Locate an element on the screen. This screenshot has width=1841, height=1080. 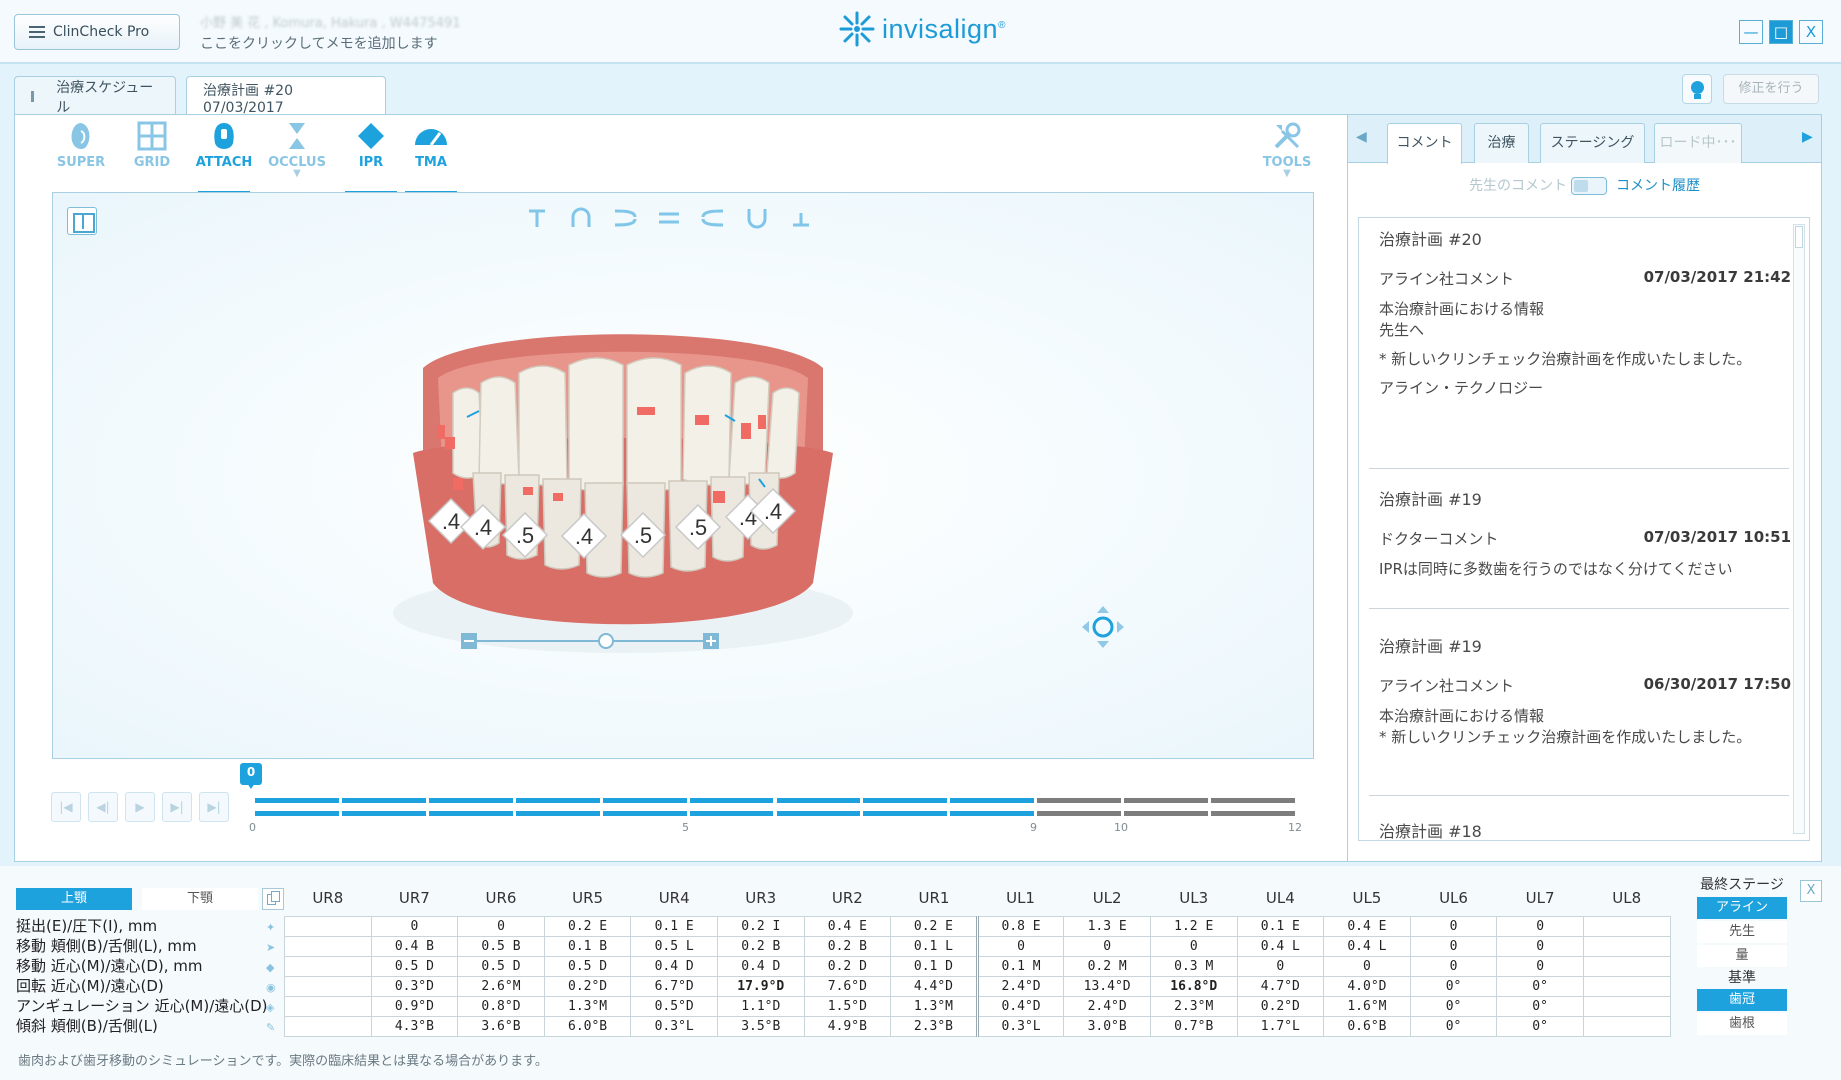
reference-crown-button: 歯冠 is located at coordinates (1742, 1000).